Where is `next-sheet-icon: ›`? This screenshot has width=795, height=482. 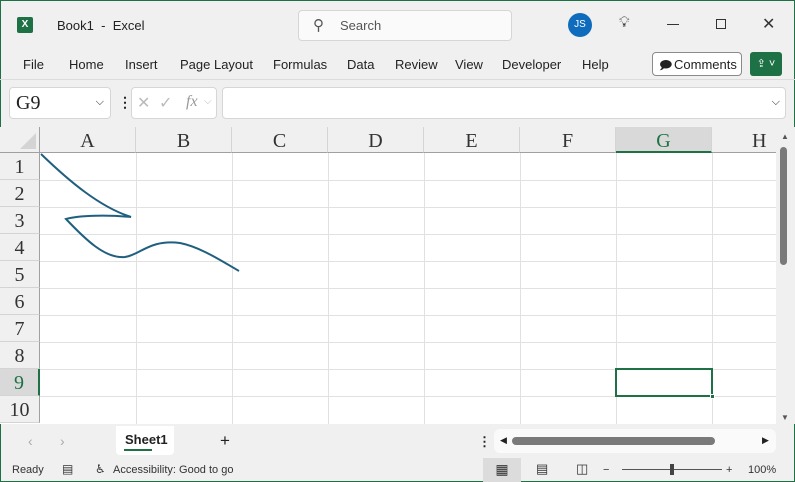 next-sheet-icon: › is located at coordinates (62, 441).